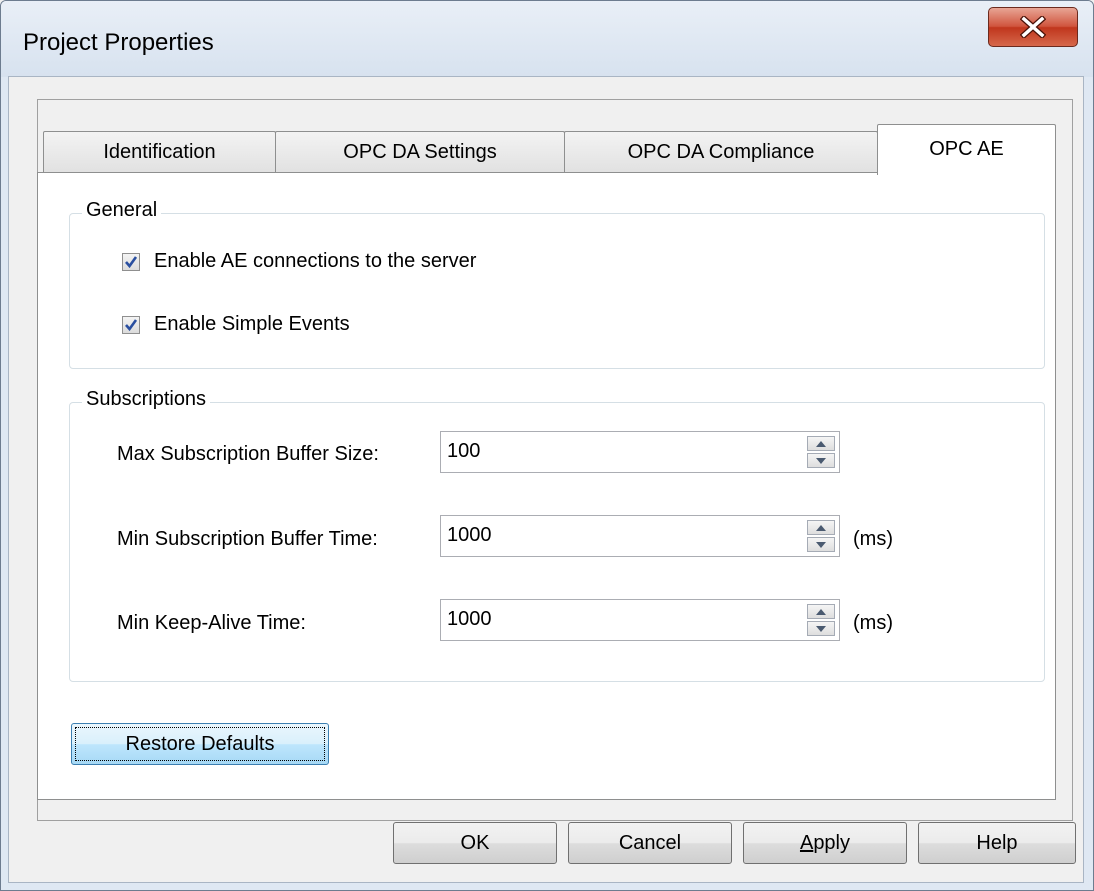 This screenshot has width=1094, height=891. I want to click on restore-defaults-label: Restore Defaults, so click(200, 743).